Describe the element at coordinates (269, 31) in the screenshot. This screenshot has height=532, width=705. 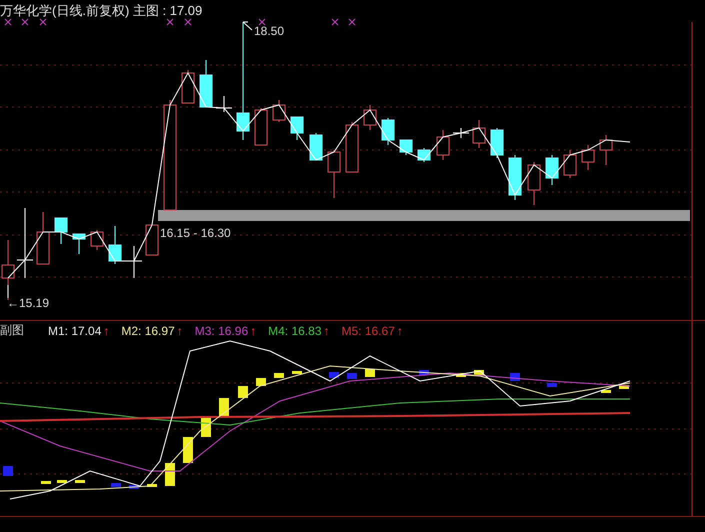
I see `price-label: 18.50` at that location.